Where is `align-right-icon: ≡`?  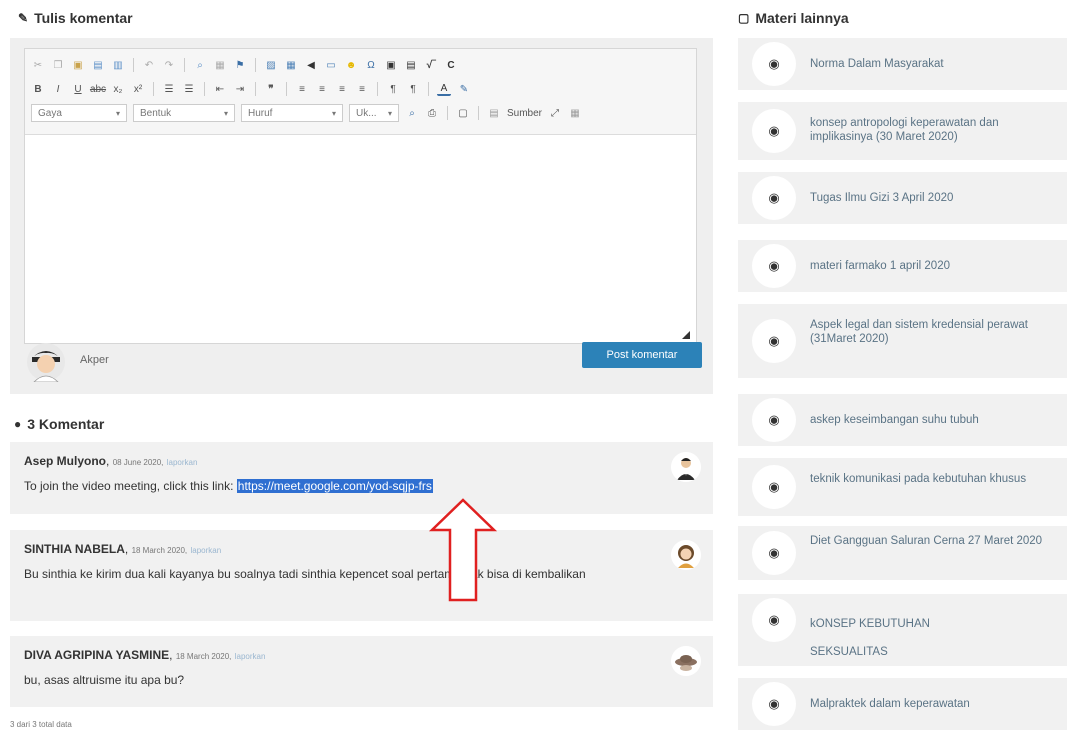 align-right-icon: ≡ is located at coordinates (342, 89).